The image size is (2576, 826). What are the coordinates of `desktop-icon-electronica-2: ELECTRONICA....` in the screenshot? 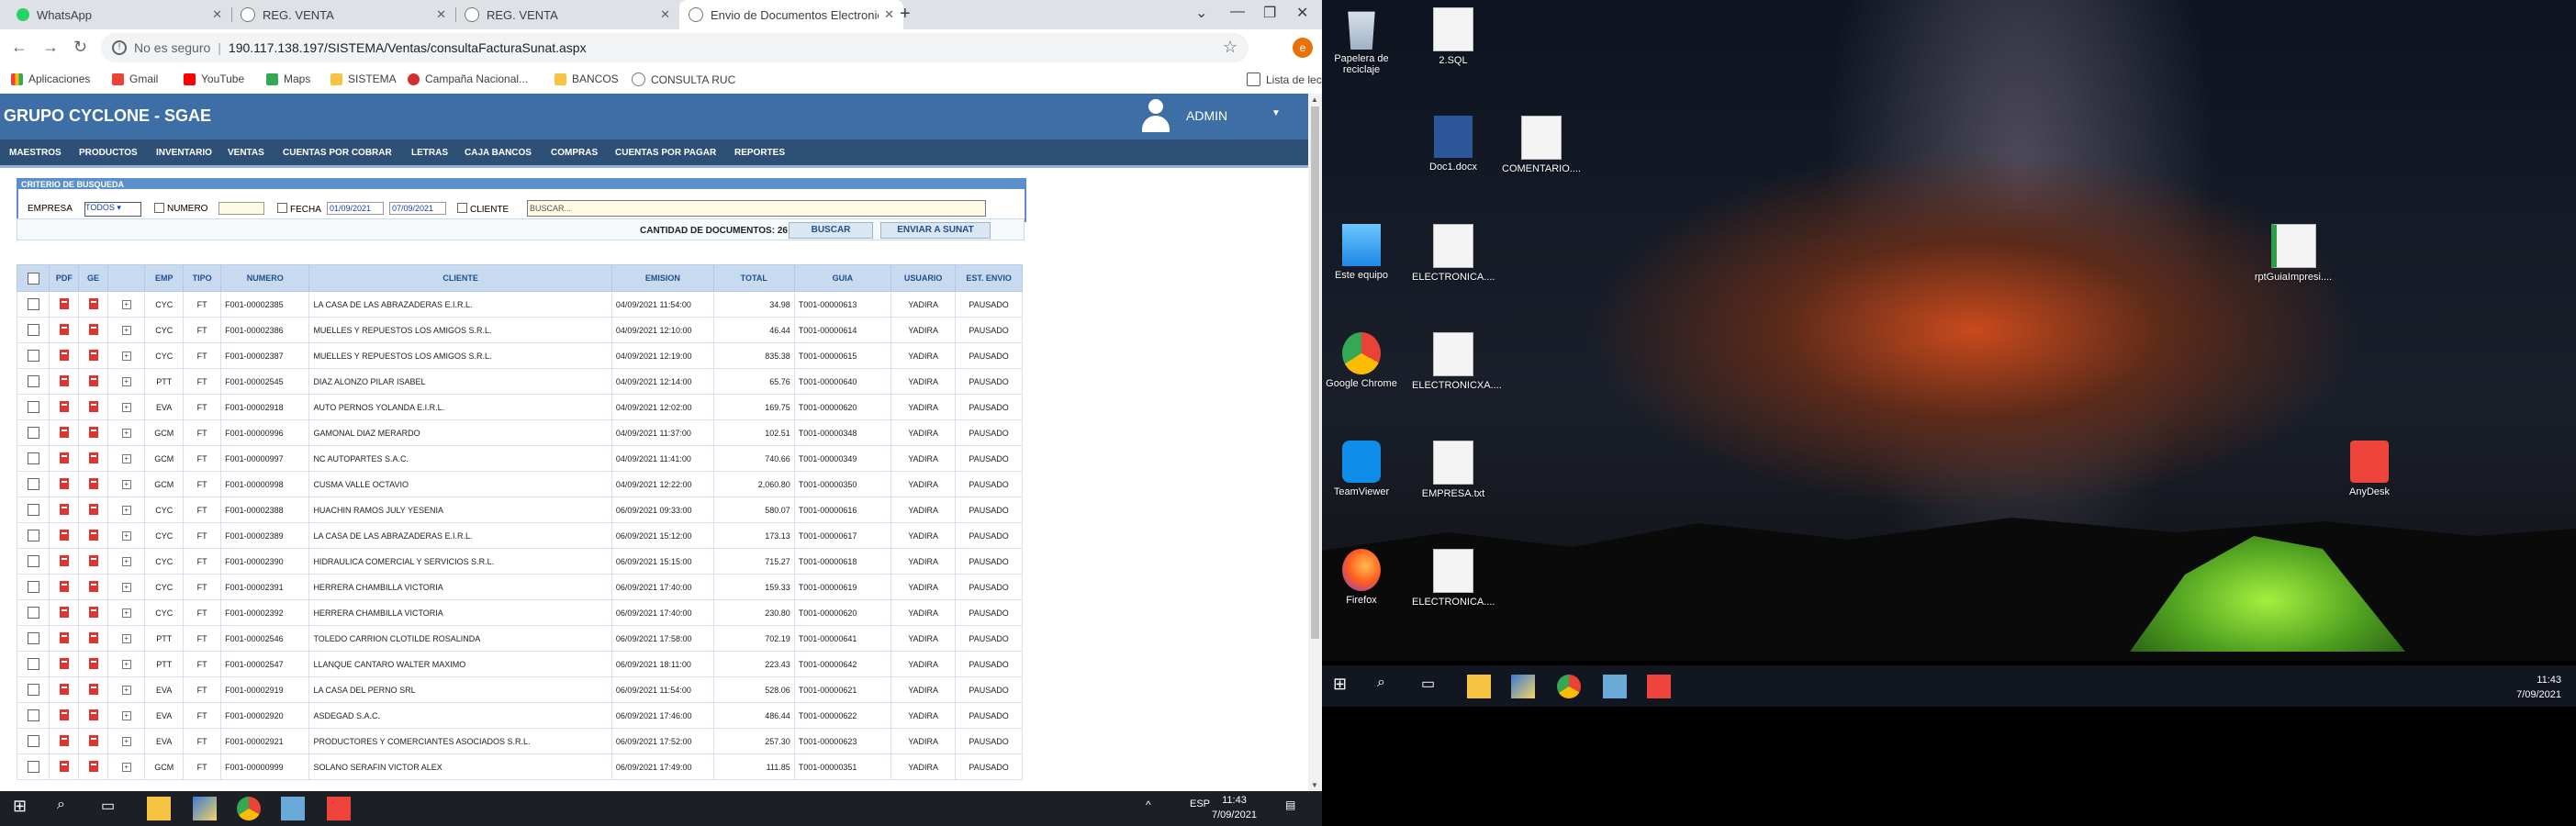 It's located at (1453, 578).